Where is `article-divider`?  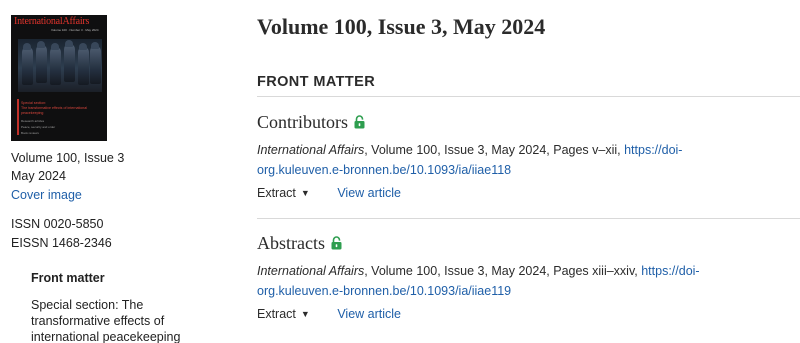
article-divider is located at coordinates (528, 218).